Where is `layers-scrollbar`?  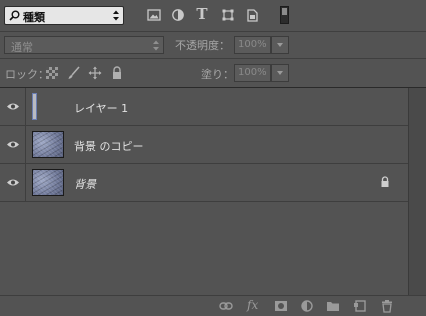 layers-scrollbar is located at coordinates (417, 191).